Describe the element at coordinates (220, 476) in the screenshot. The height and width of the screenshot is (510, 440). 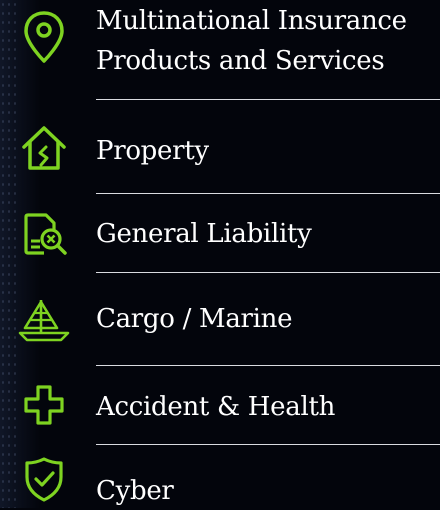
I see `list-item-cyber: Cyber` at that location.